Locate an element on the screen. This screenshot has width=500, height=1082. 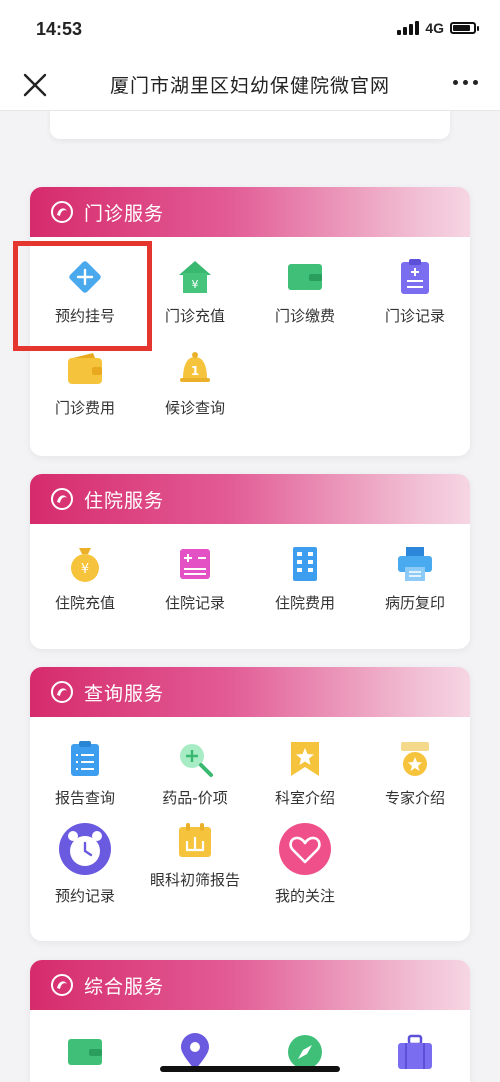
battery-icon is located at coordinates (464, 28).